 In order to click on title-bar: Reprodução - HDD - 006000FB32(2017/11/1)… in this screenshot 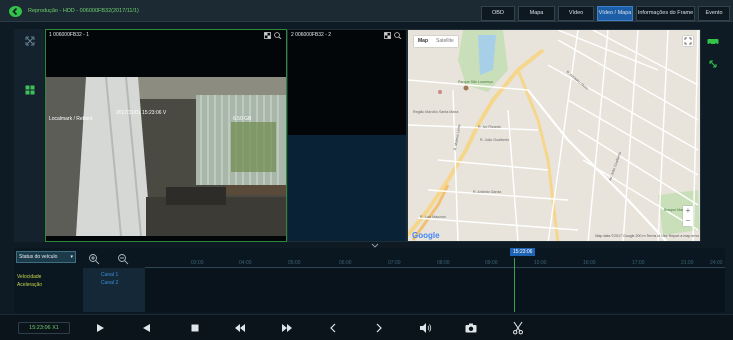, I will do `click(366, 11)`.